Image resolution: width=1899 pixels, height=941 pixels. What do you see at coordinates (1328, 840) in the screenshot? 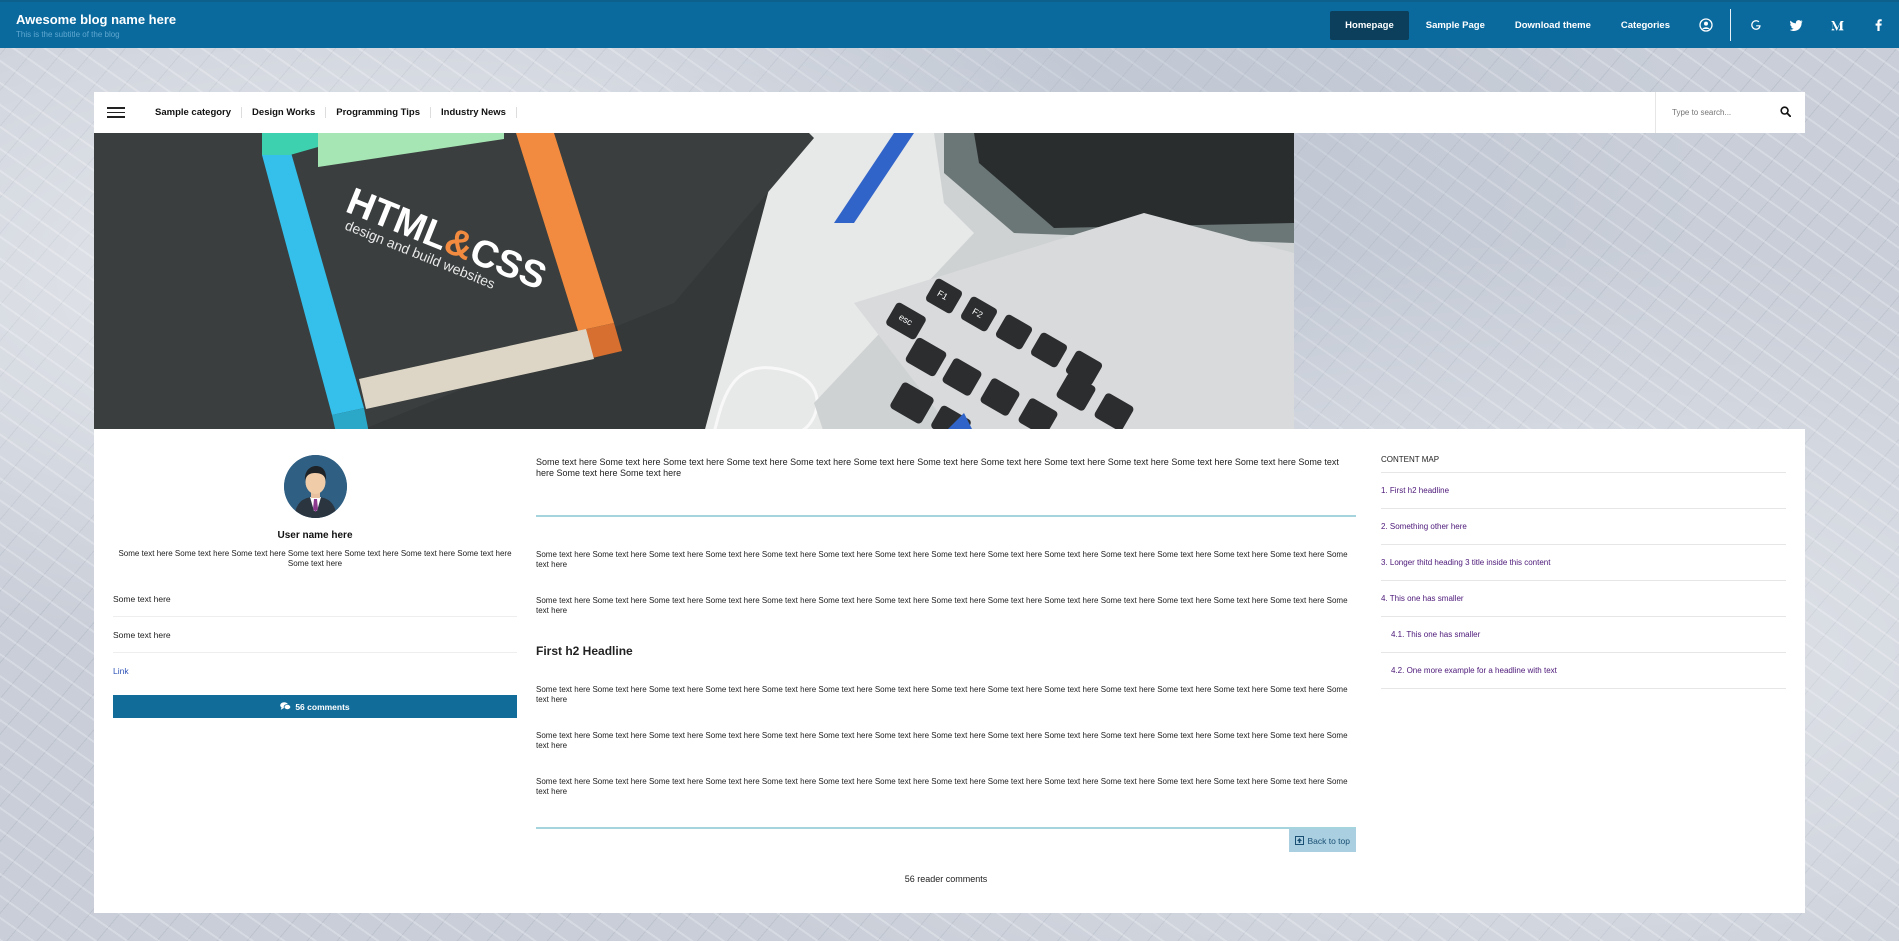
I see `back-to-top-label: Back to top` at bounding box center [1328, 840].